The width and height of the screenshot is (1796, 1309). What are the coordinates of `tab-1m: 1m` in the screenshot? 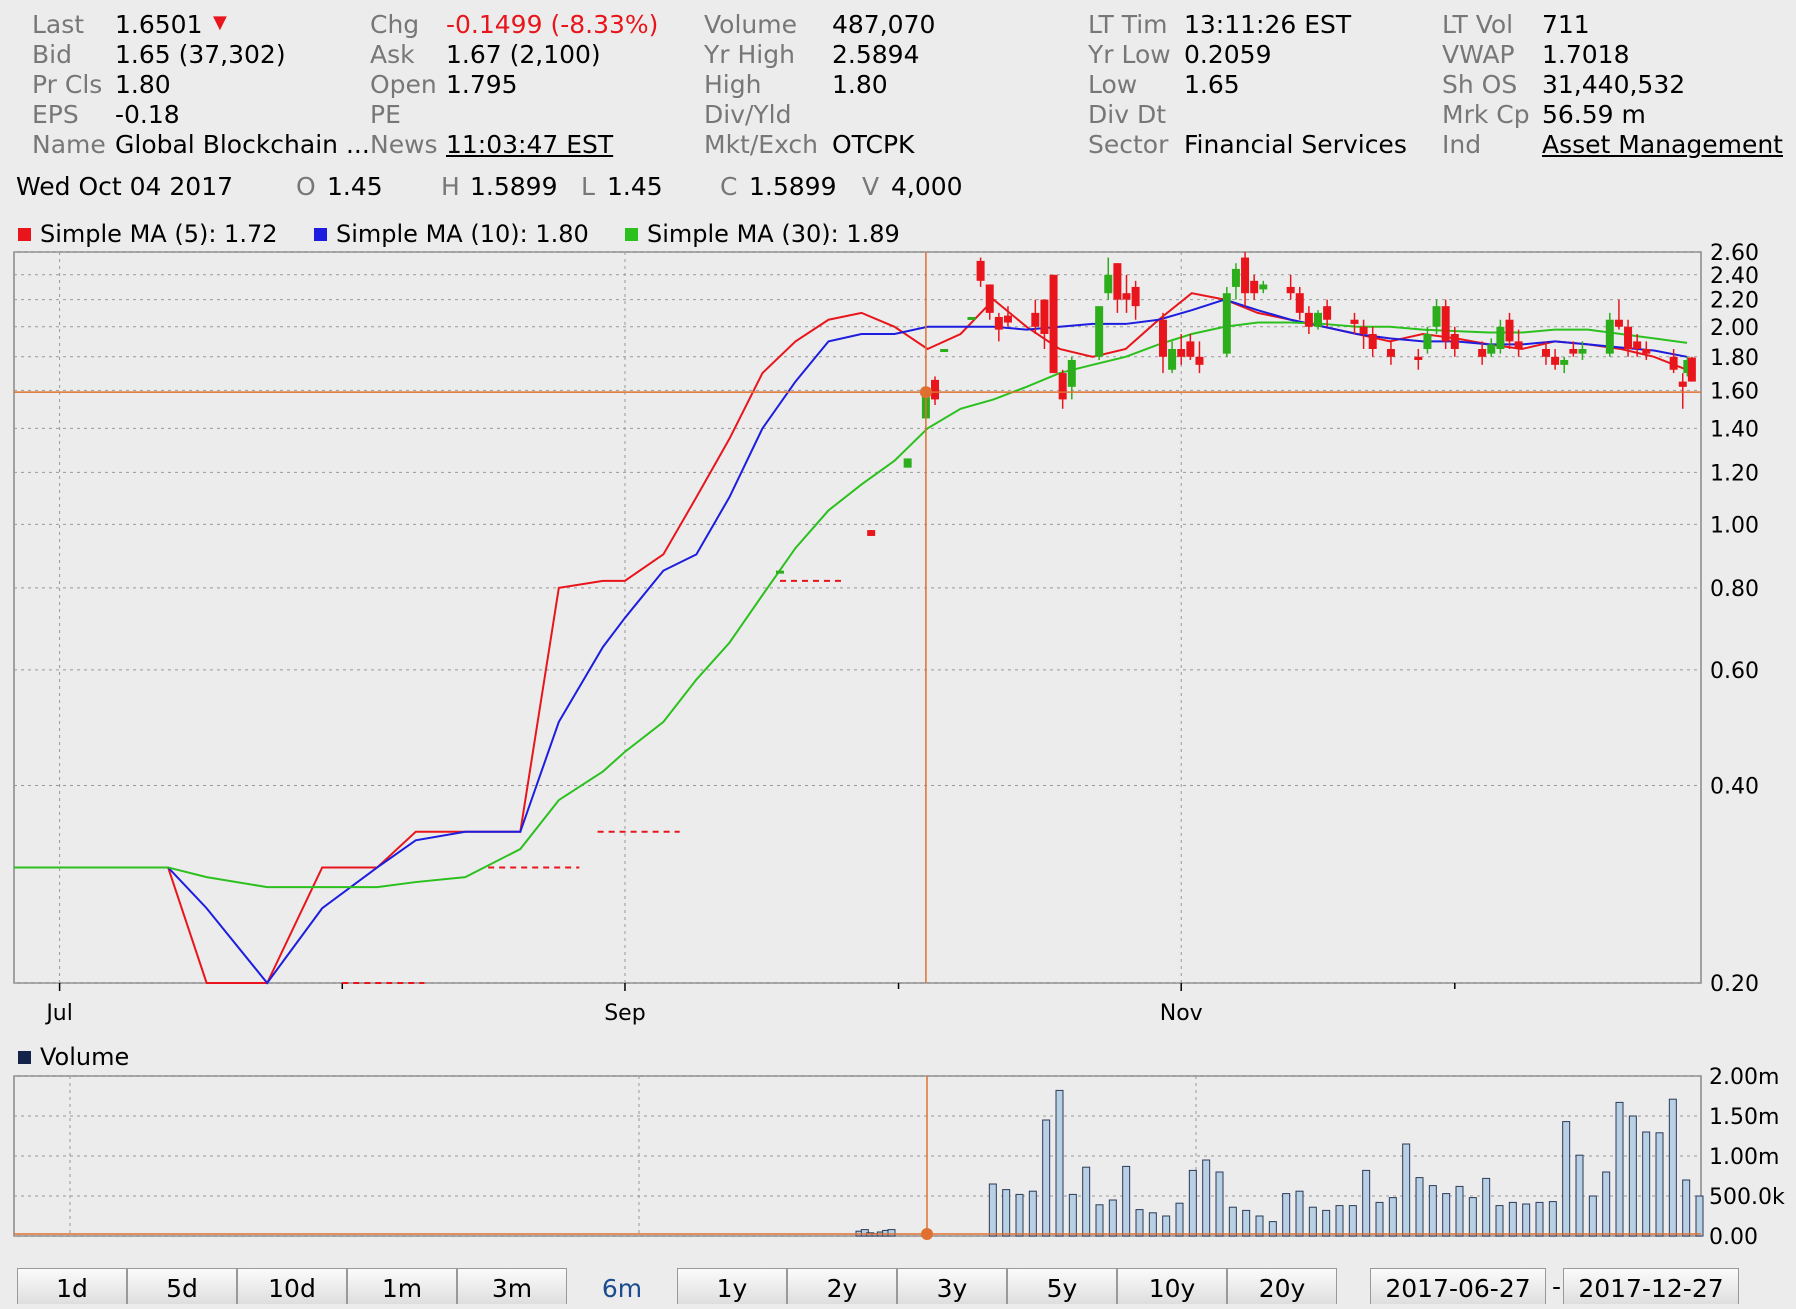 It's located at (402, 1286).